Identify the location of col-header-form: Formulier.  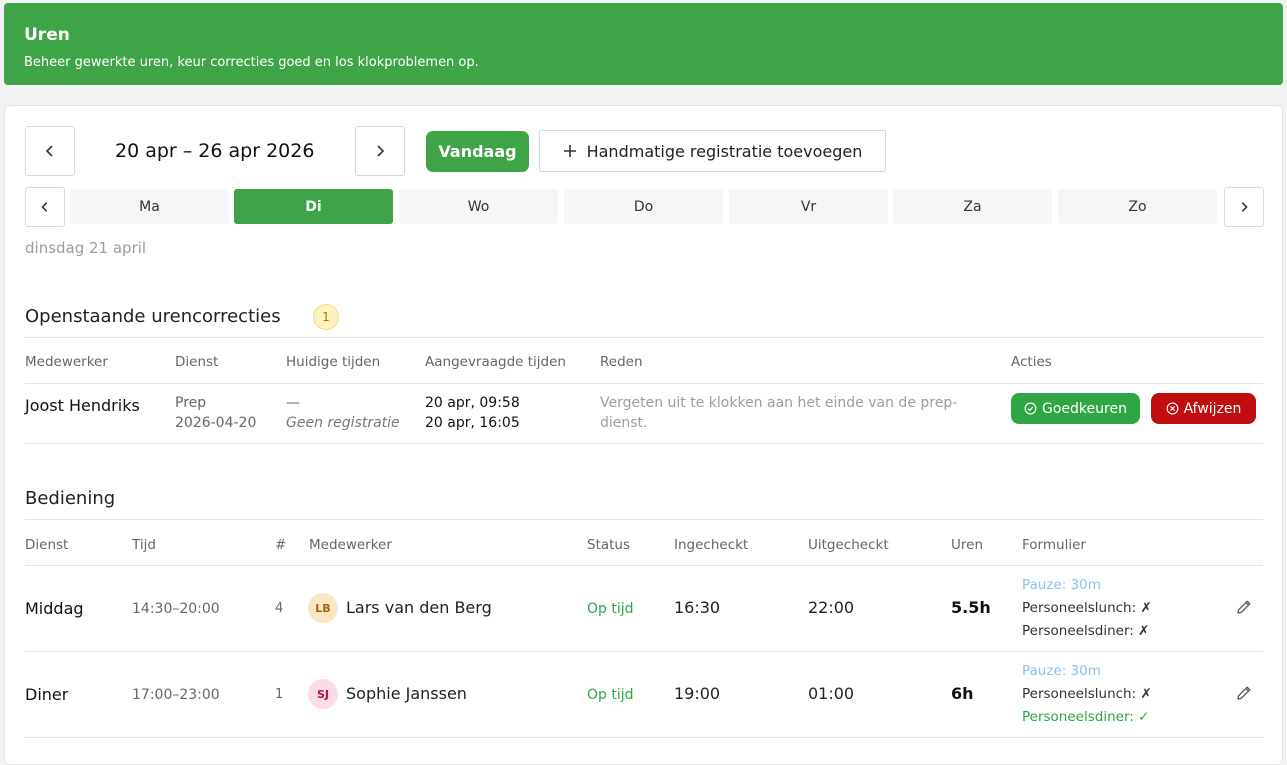
(1054, 545).